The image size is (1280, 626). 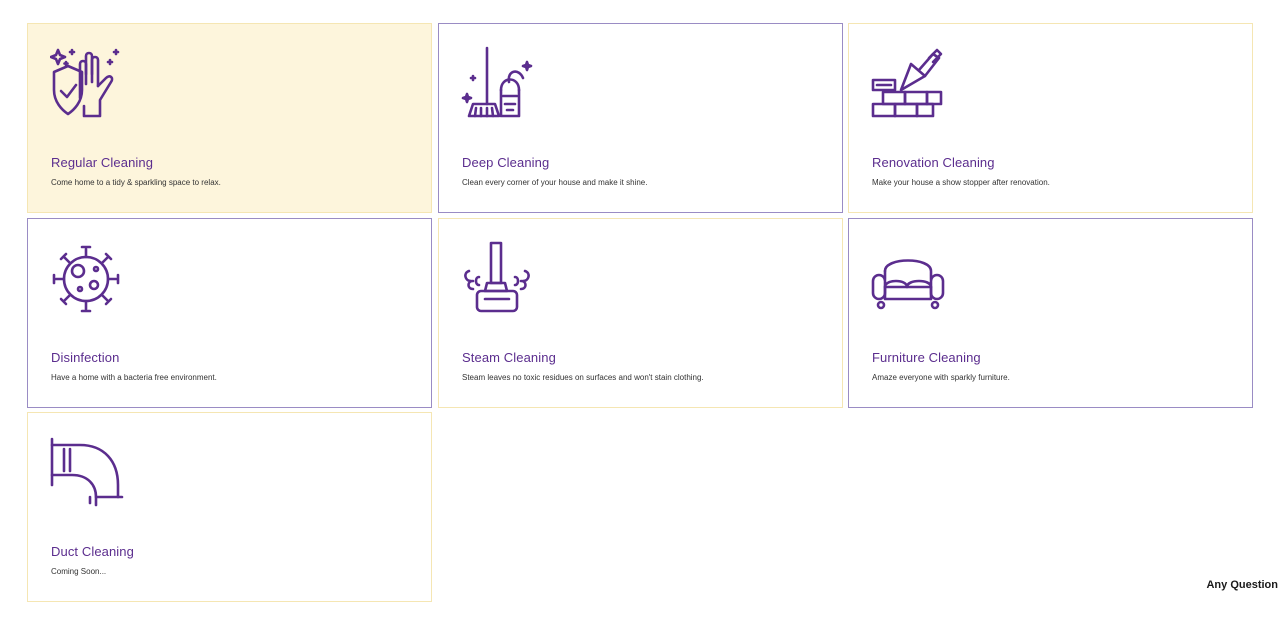 I want to click on bricks-trowel-icon, so click(x=908, y=83).